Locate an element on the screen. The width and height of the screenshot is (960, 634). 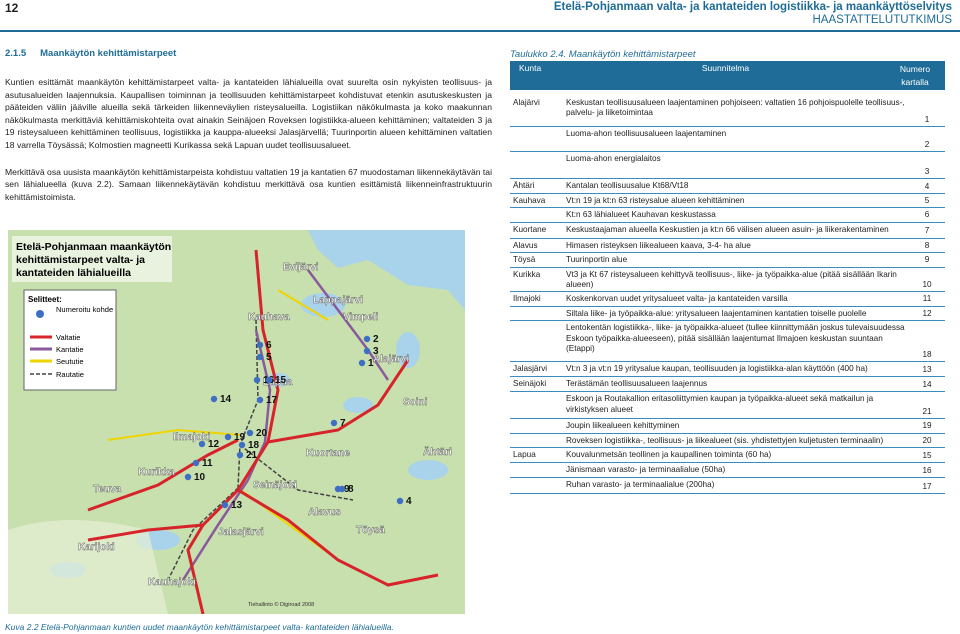
place-label: Teuva is located at coordinates (107, 489).